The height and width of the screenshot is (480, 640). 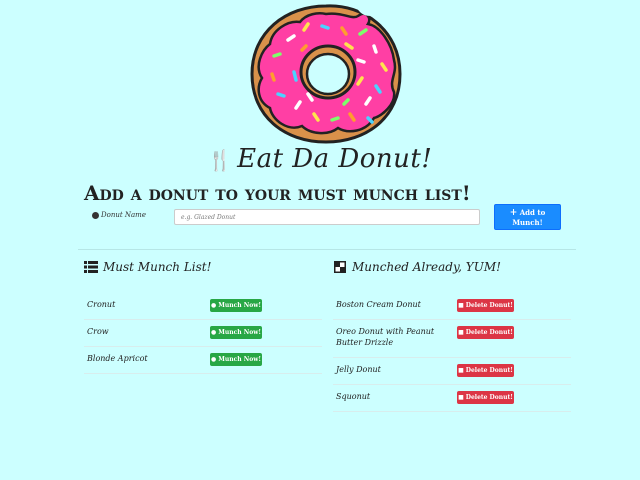 What do you see at coordinates (513, 213) in the screenshot?
I see `plus-icon: +` at bounding box center [513, 213].